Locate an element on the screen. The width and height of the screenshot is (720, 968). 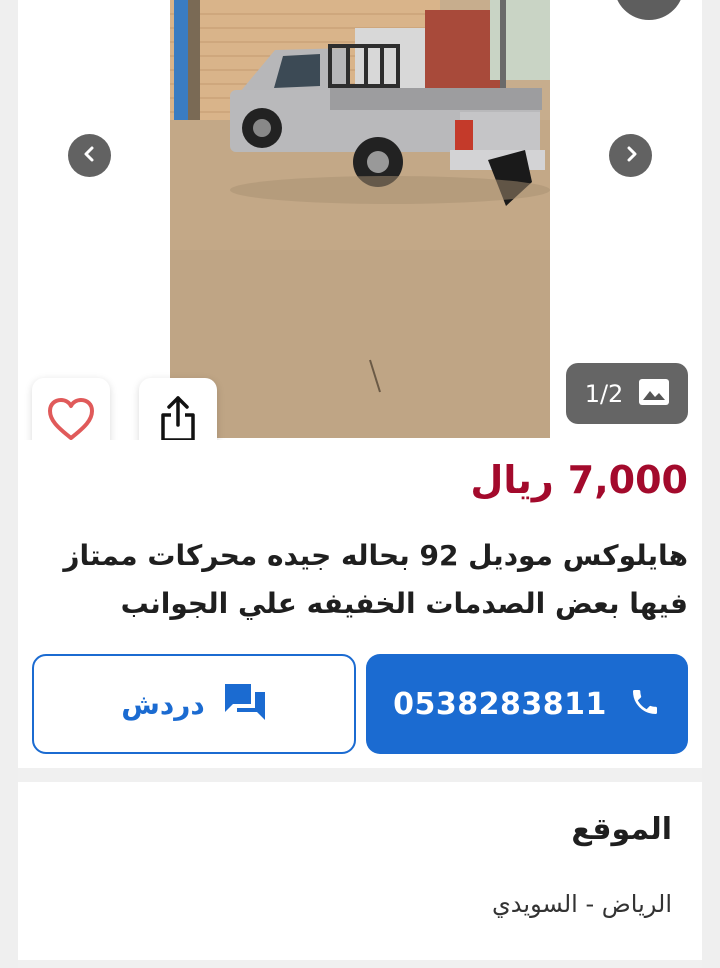
location-value: الرياض - السويدي is located at coordinates (582, 904).